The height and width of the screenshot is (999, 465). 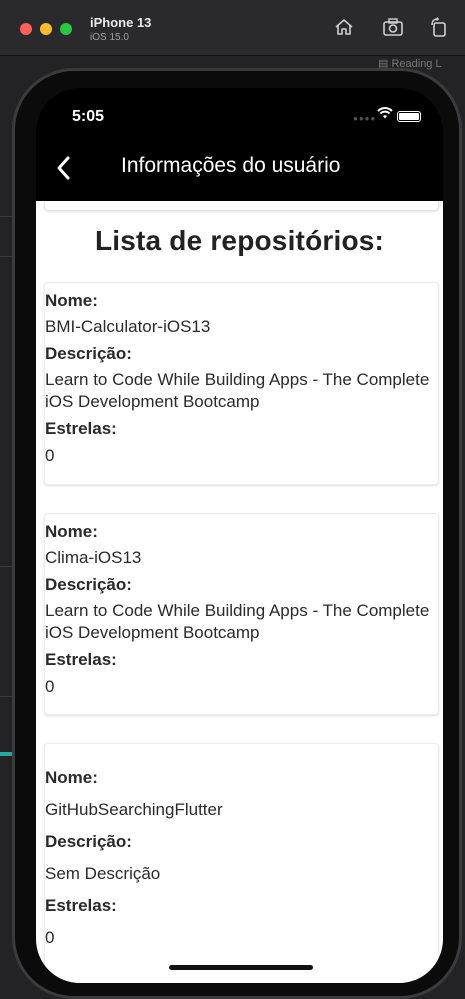 I want to click on home-indicator, so click(x=241, y=967).